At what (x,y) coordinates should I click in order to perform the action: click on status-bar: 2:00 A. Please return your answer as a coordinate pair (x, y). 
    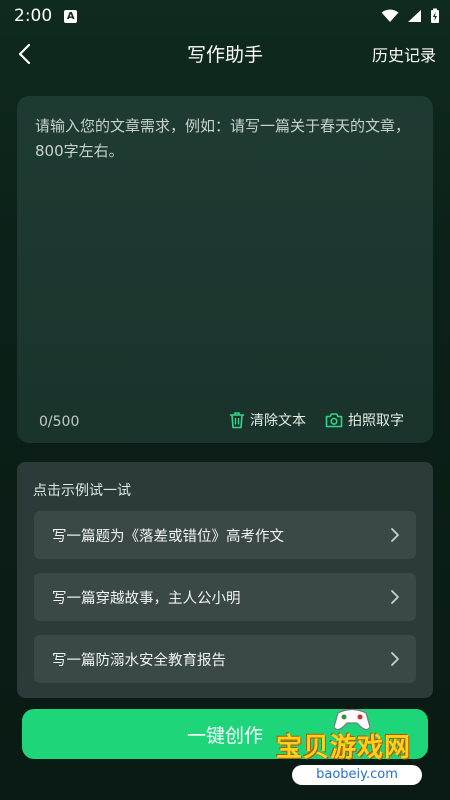
    Looking at the image, I should click on (225, 16).